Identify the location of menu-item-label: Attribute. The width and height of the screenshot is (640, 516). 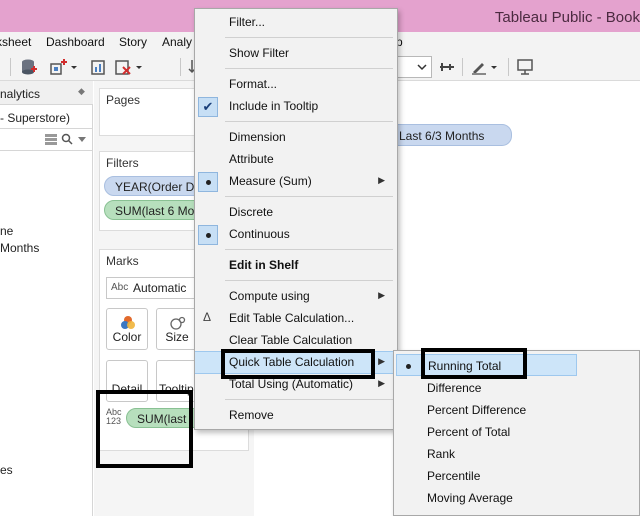
(251, 159).